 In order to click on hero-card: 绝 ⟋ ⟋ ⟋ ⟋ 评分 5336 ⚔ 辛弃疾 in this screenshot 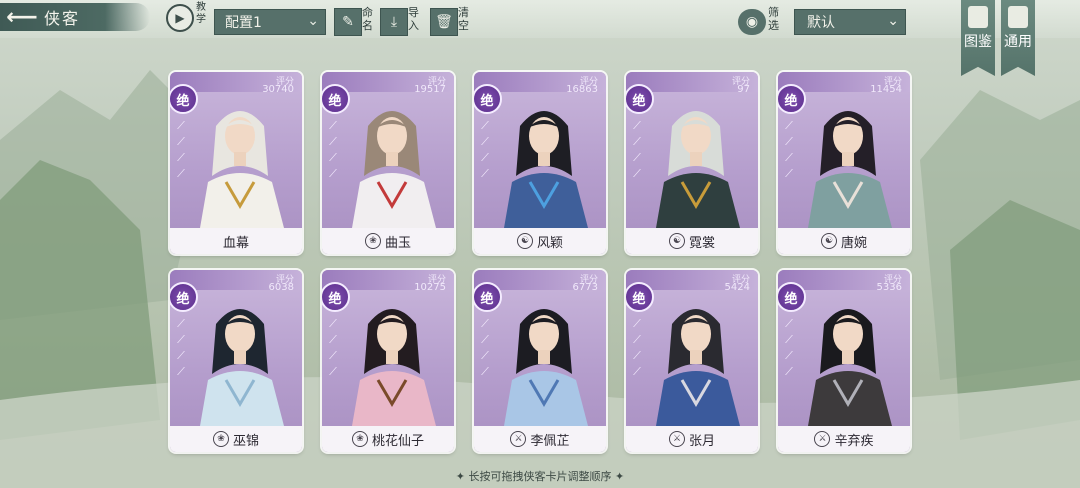, I will do `click(844, 361)`.